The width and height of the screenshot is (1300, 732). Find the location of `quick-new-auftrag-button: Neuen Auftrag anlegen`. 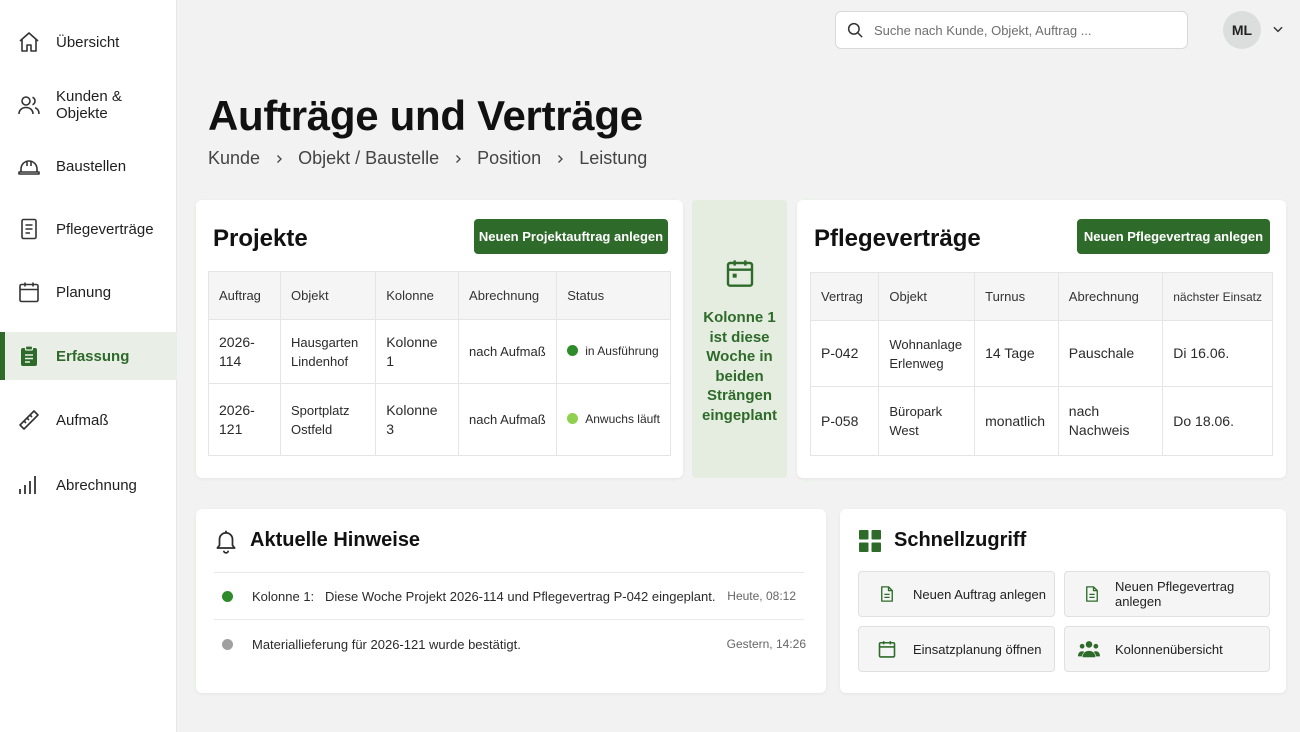

quick-new-auftrag-button: Neuen Auftrag anlegen is located at coordinates (956, 594).